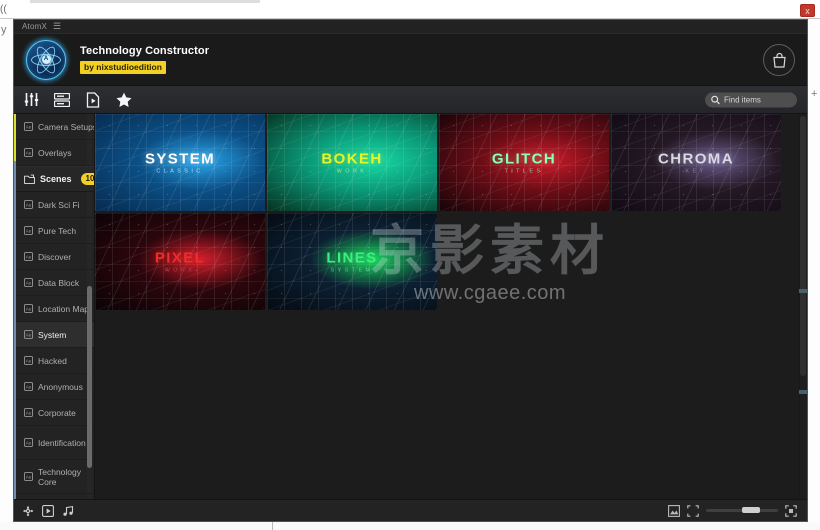  I want to click on sidebar-scrollbar-thumb, so click(89, 377).